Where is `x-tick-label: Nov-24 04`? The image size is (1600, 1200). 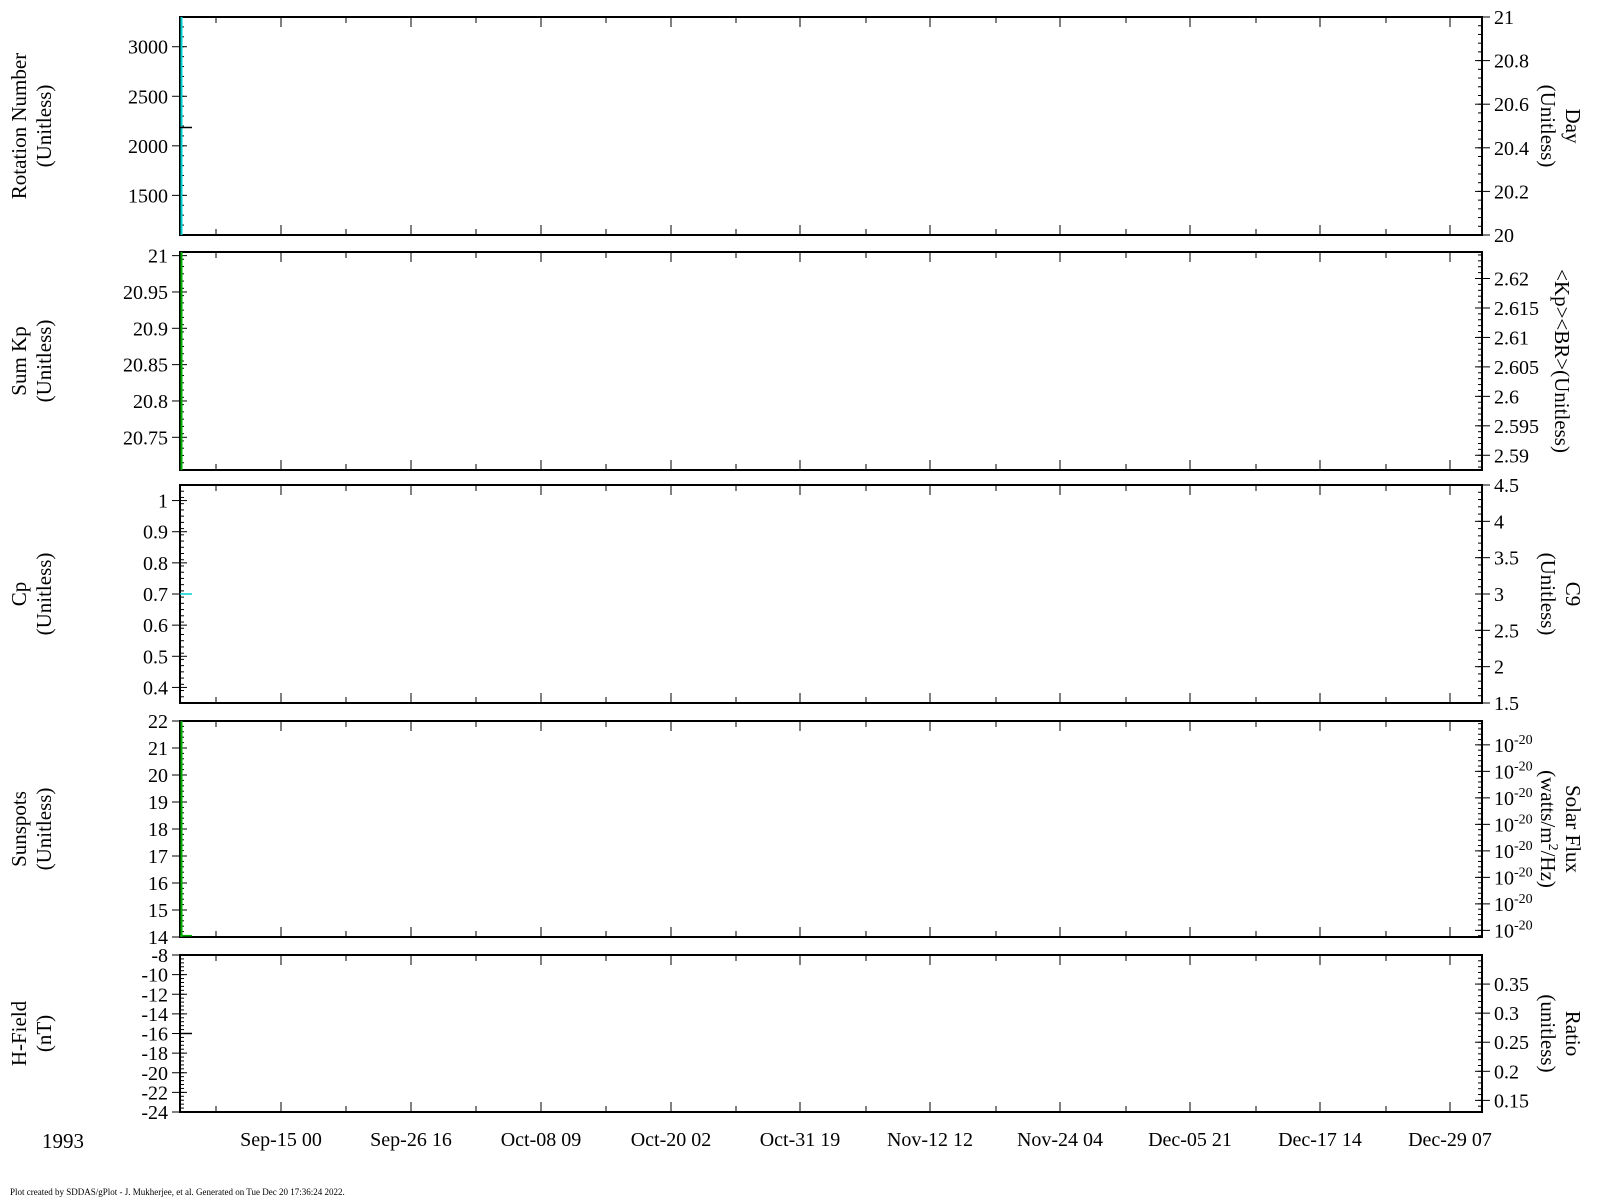 x-tick-label: Nov-24 04 is located at coordinates (1060, 1140).